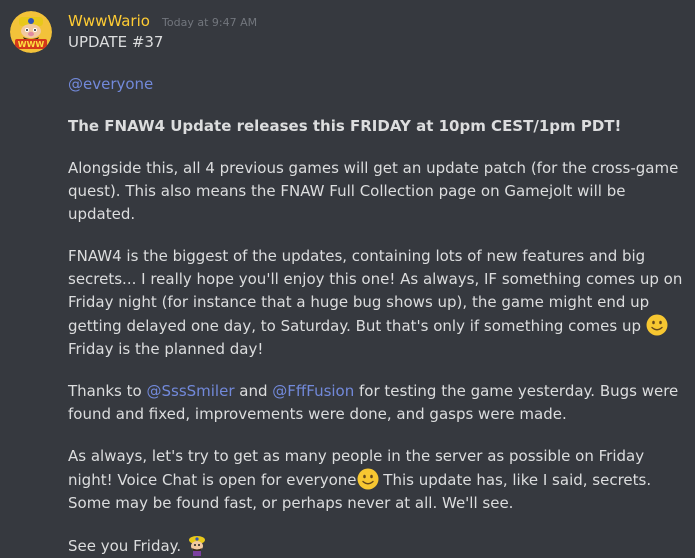  I want to click on message-header: WwwWario Today at 9:47 AM, so click(162, 21).